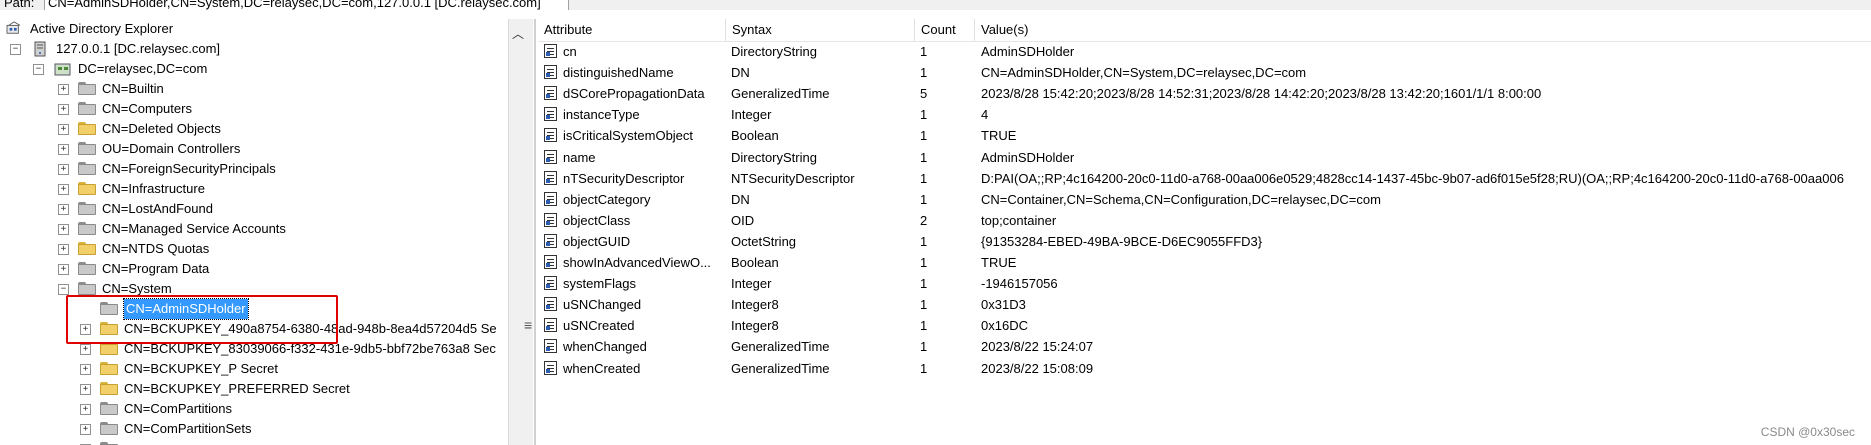  What do you see at coordinates (793, 178) in the screenshot?
I see `cell-syntax: NTSecurityDescriptor` at bounding box center [793, 178].